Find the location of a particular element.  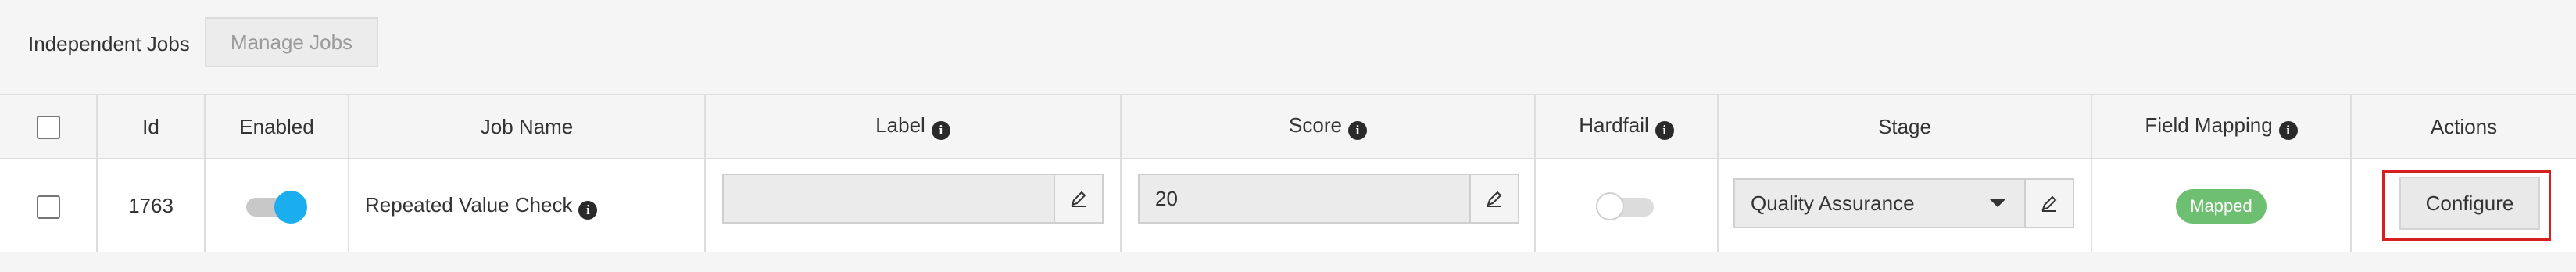

chevron-down-icon is located at coordinates (1997, 203).